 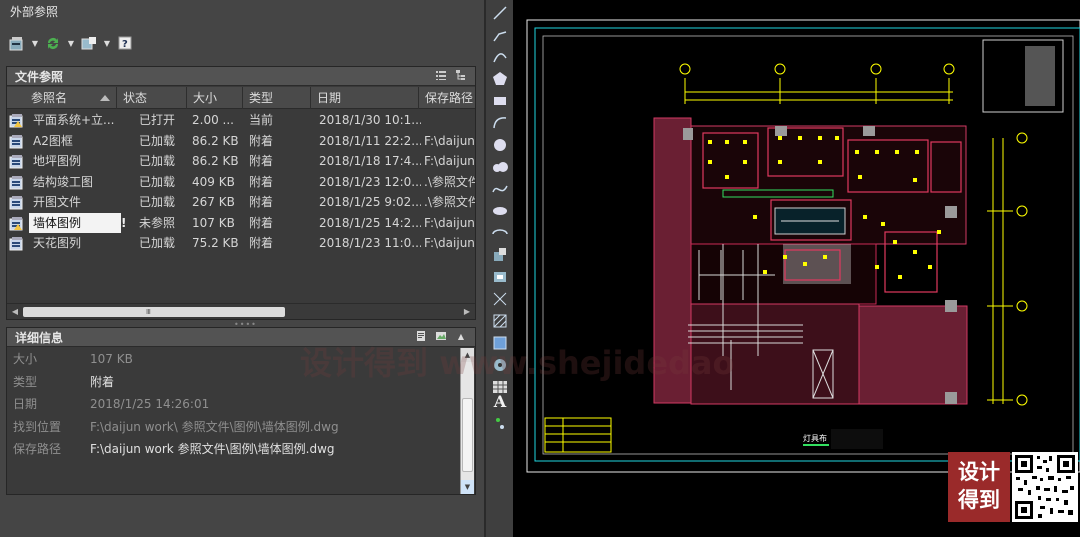 I want to click on ref-size: 267 KB, so click(x=213, y=202).